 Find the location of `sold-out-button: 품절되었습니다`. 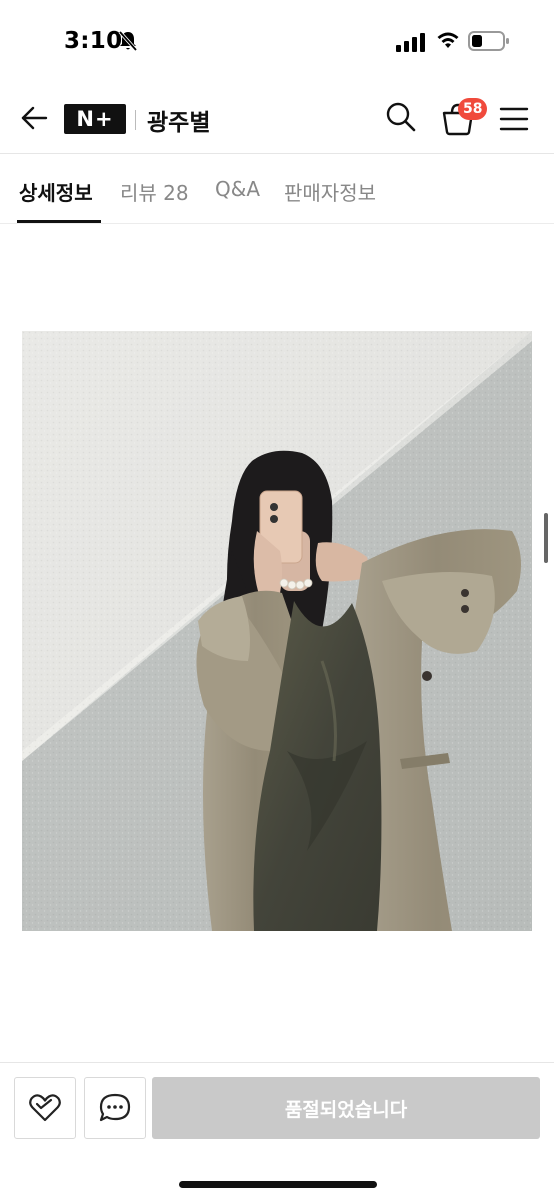

sold-out-button: 품절되었습니다 is located at coordinates (346, 1108).